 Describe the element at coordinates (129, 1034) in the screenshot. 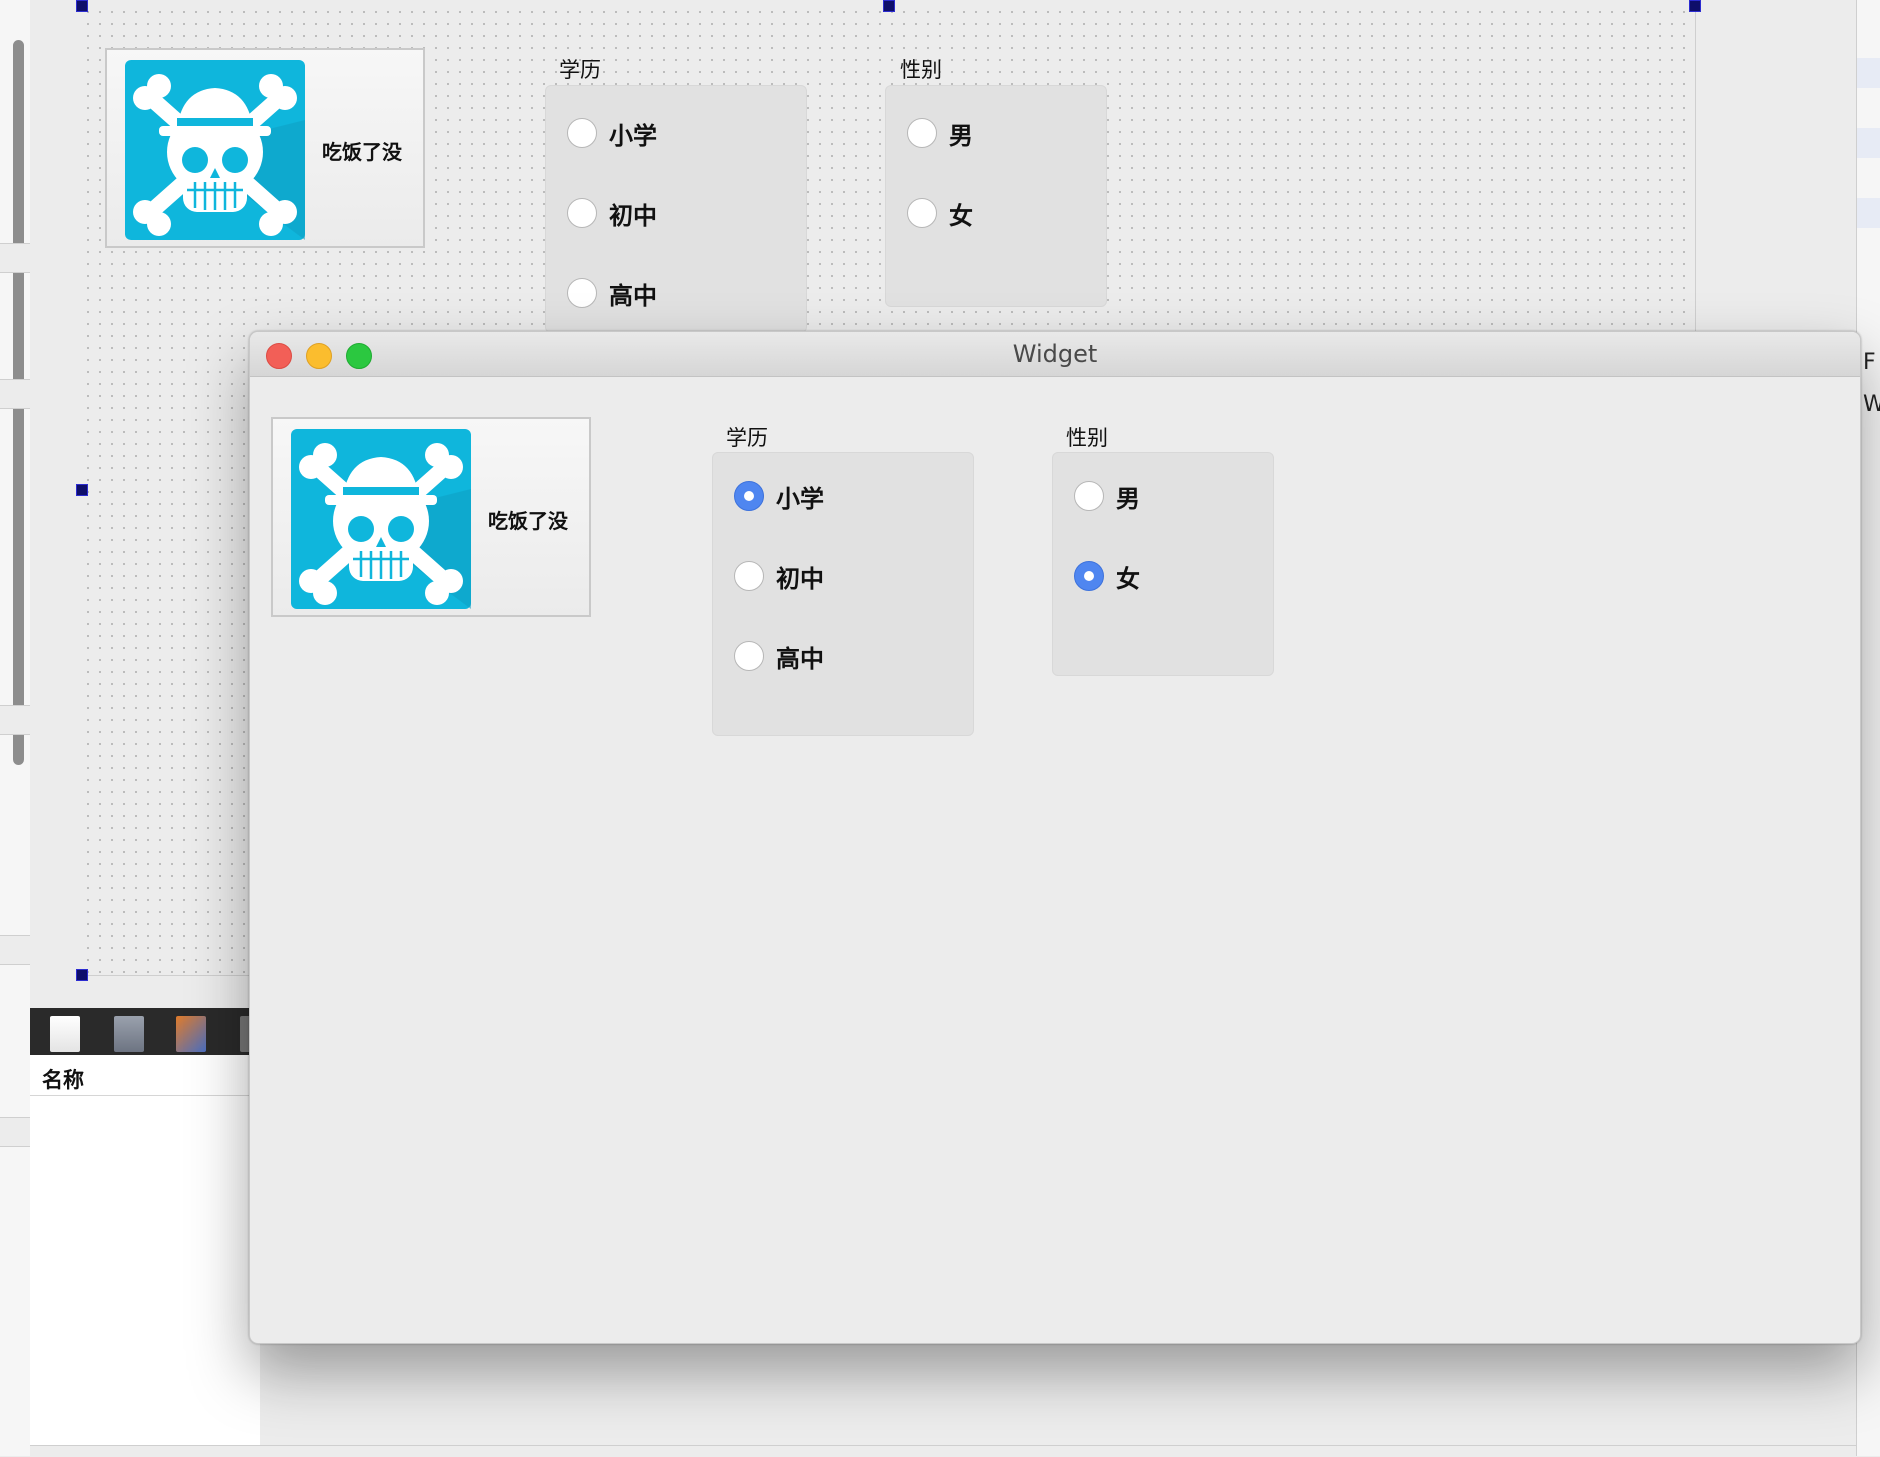

I see `copy-file-icon` at that location.